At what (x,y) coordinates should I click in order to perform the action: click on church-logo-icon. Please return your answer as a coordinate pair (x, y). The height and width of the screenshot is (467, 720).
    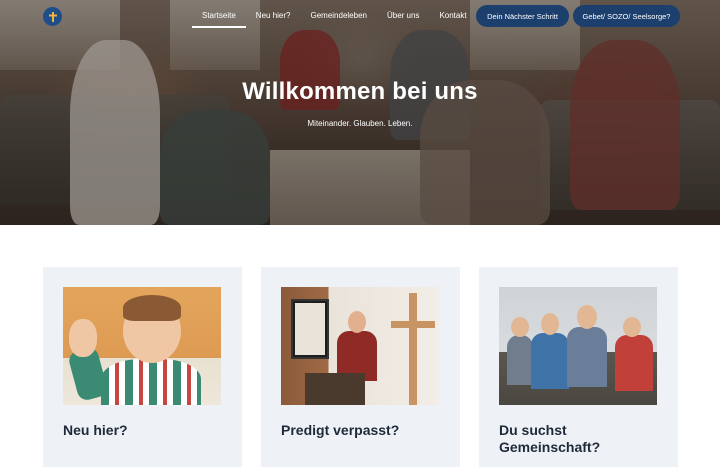
    Looking at the image, I should click on (52, 16).